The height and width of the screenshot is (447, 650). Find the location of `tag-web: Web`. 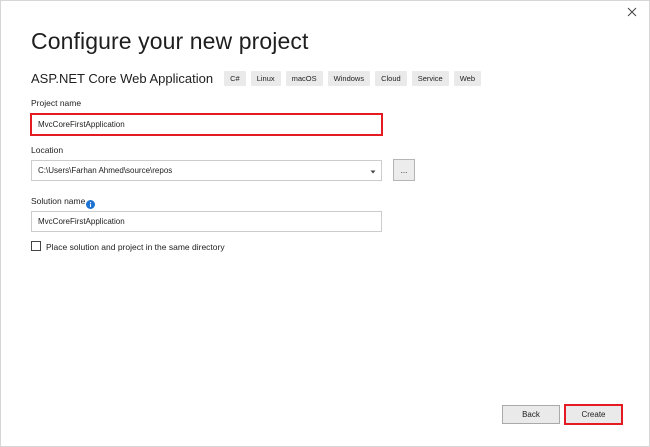

tag-web: Web is located at coordinates (467, 78).